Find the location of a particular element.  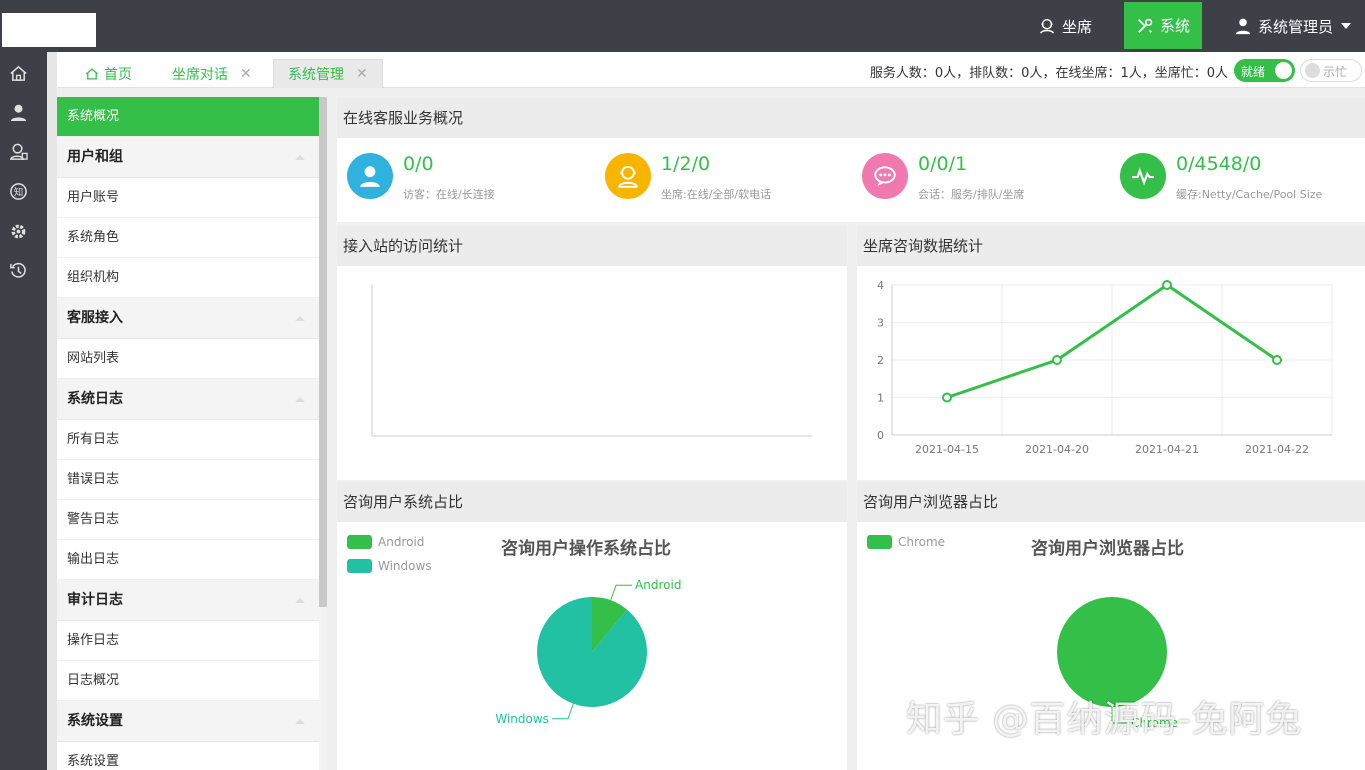

sidebar-item: 输出日志 is located at coordinates (188, 560).